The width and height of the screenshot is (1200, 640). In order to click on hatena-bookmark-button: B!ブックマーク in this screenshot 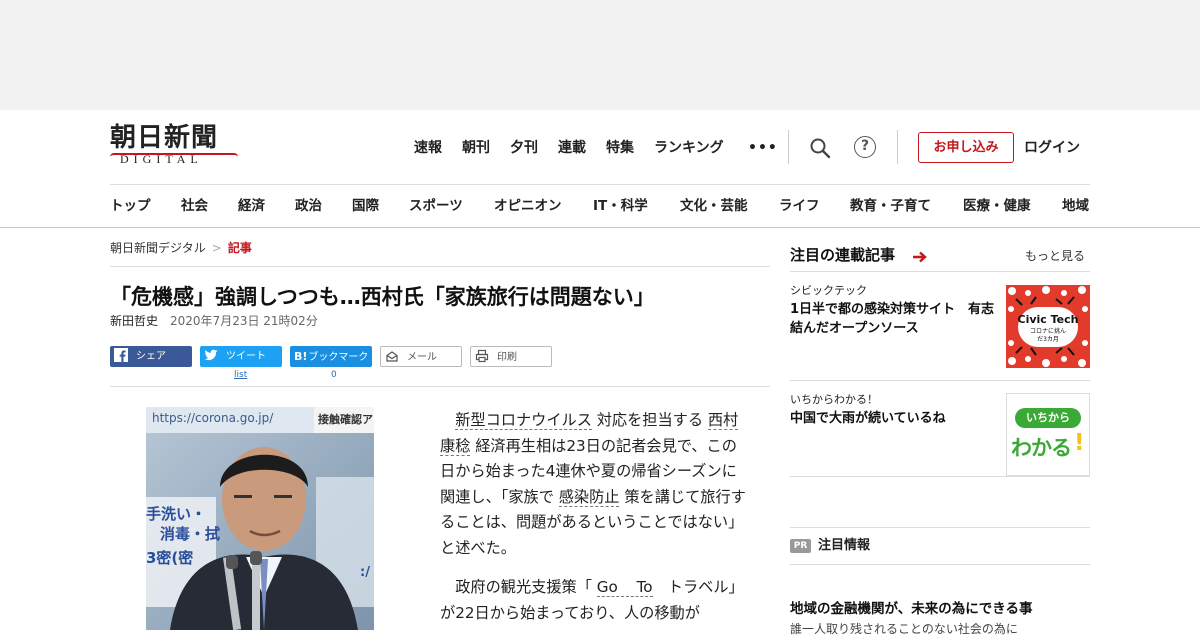, I will do `click(331, 356)`.